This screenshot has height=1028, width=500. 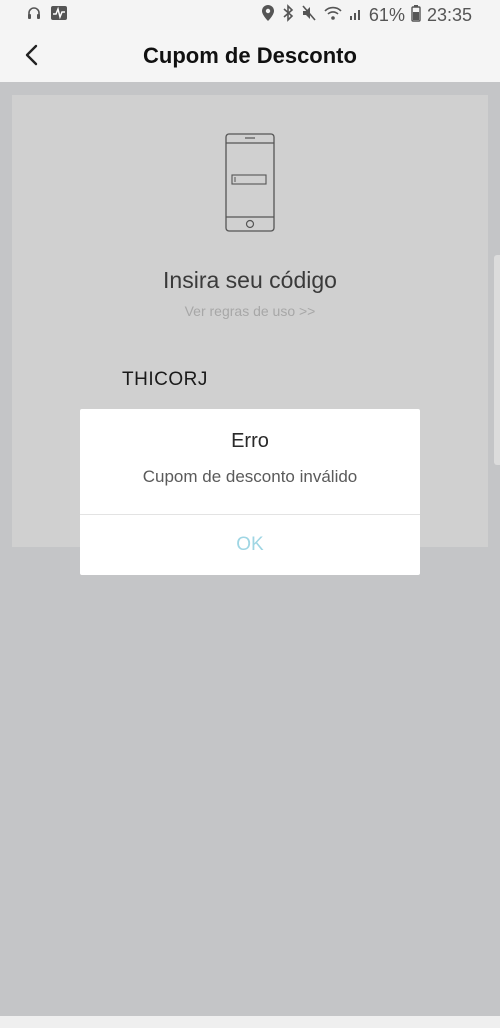 What do you see at coordinates (250, 280) in the screenshot?
I see `coupon-title: Insira seu código` at bounding box center [250, 280].